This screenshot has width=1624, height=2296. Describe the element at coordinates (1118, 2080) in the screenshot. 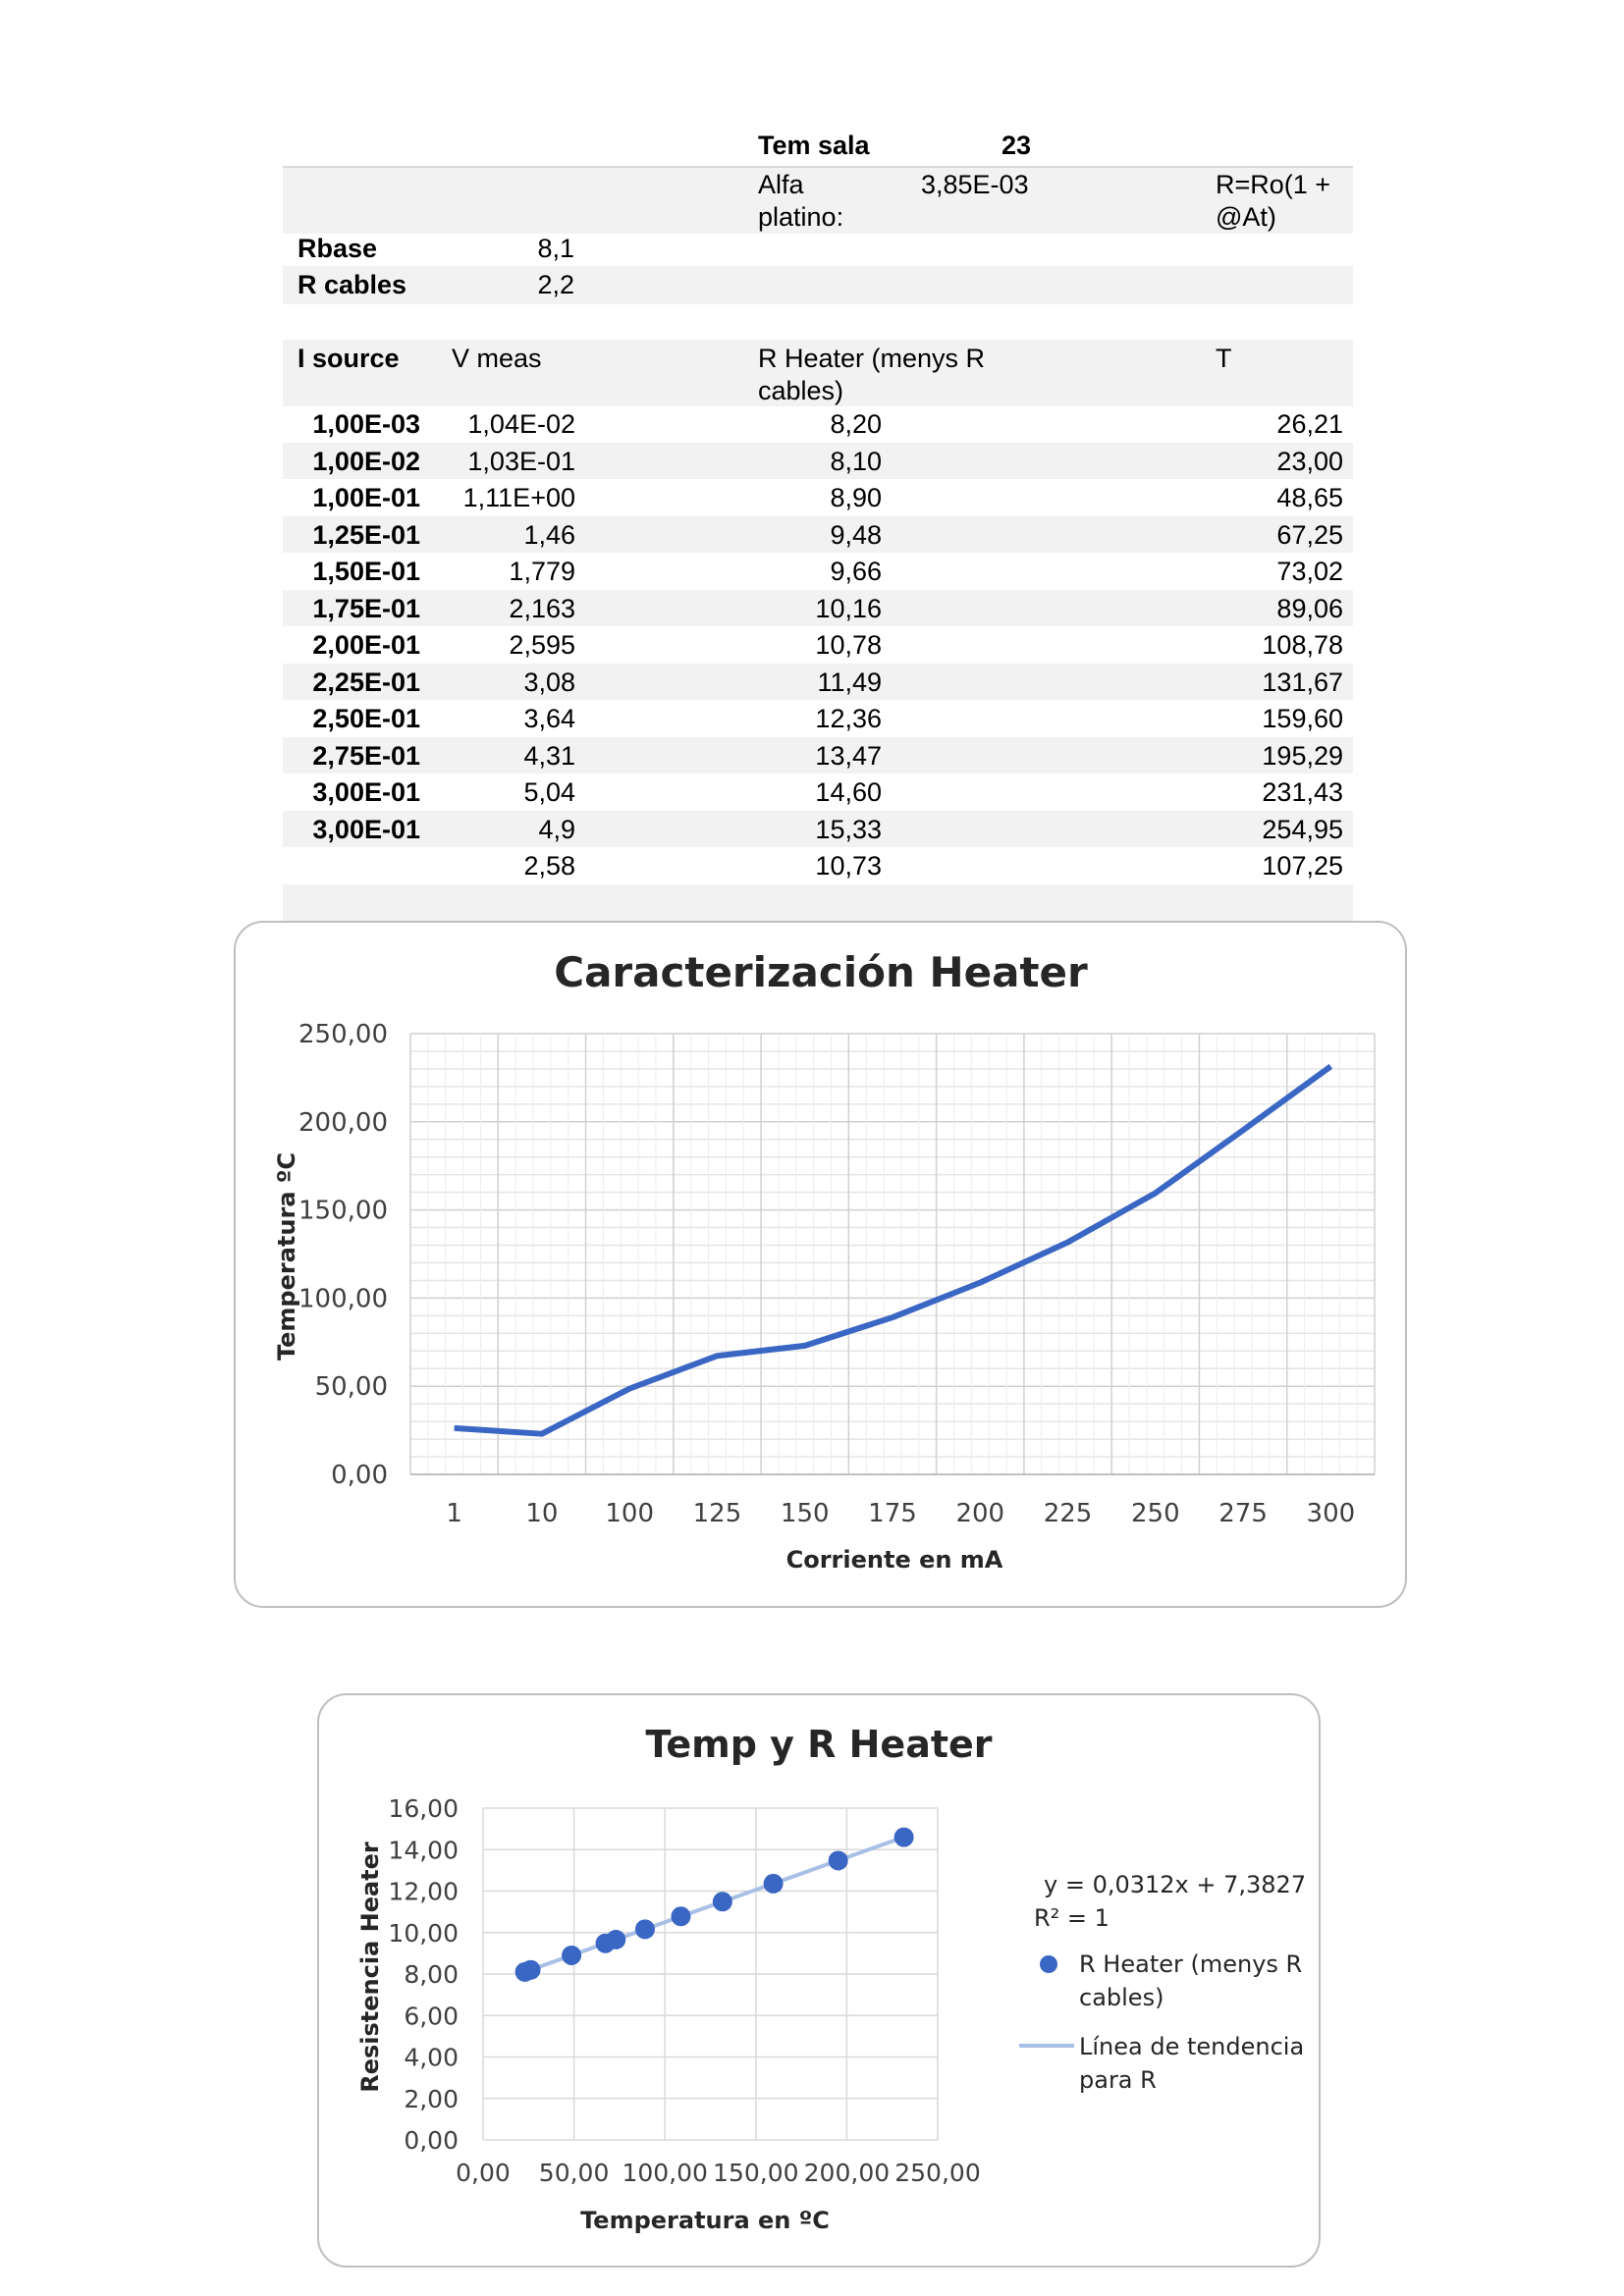

I see `legend-label-trend-2: para R` at that location.